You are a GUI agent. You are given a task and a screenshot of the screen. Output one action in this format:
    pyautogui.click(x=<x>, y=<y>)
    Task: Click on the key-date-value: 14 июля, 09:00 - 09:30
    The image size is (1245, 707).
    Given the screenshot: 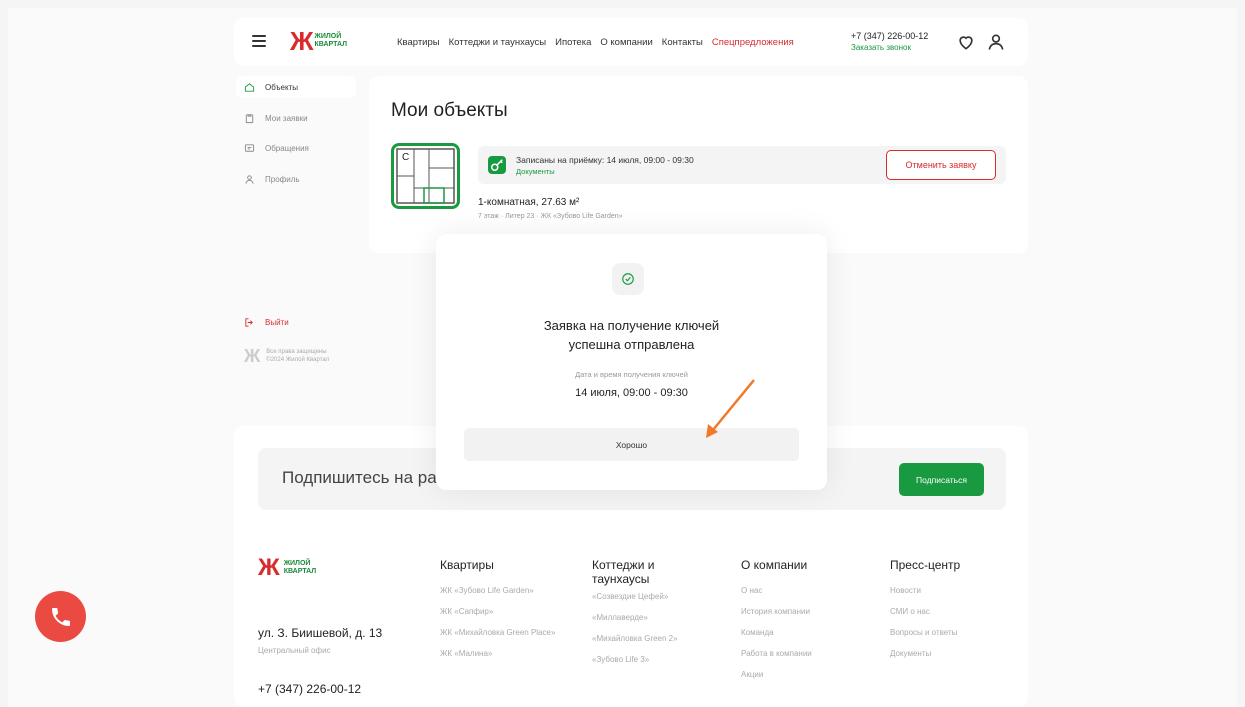 What is the action you would take?
    pyautogui.click(x=631, y=393)
    